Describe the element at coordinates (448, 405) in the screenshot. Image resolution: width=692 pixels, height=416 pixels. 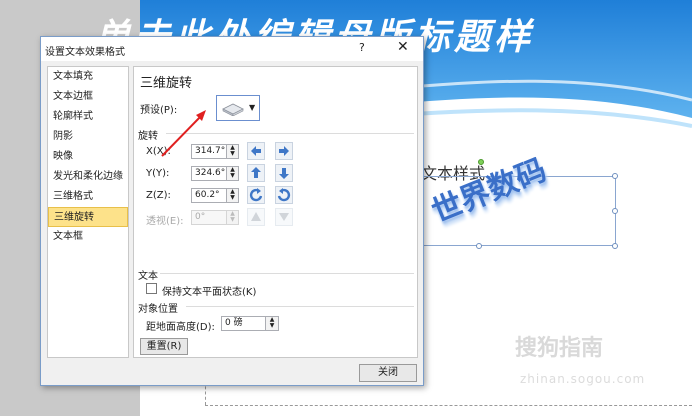
I see `placeholder-border` at that location.